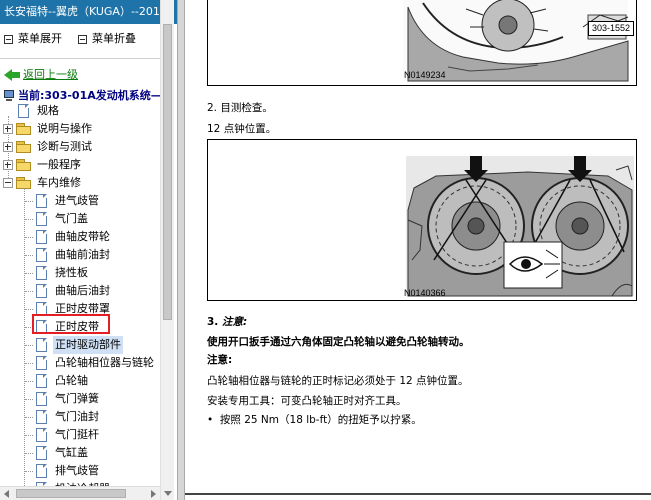  Describe the element at coordinates (71, 272) in the screenshot. I see `tree-item-label: 挠性板` at that location.